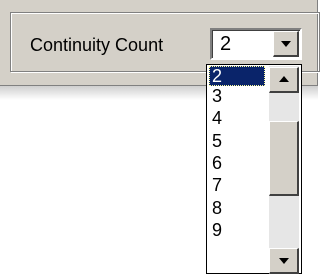 The image size is (326, 274). What do you see at coordinates (97, 45) in the screenshot?
I see `continuity-count-label: Continuity Count` at bounding box center [97, 45].